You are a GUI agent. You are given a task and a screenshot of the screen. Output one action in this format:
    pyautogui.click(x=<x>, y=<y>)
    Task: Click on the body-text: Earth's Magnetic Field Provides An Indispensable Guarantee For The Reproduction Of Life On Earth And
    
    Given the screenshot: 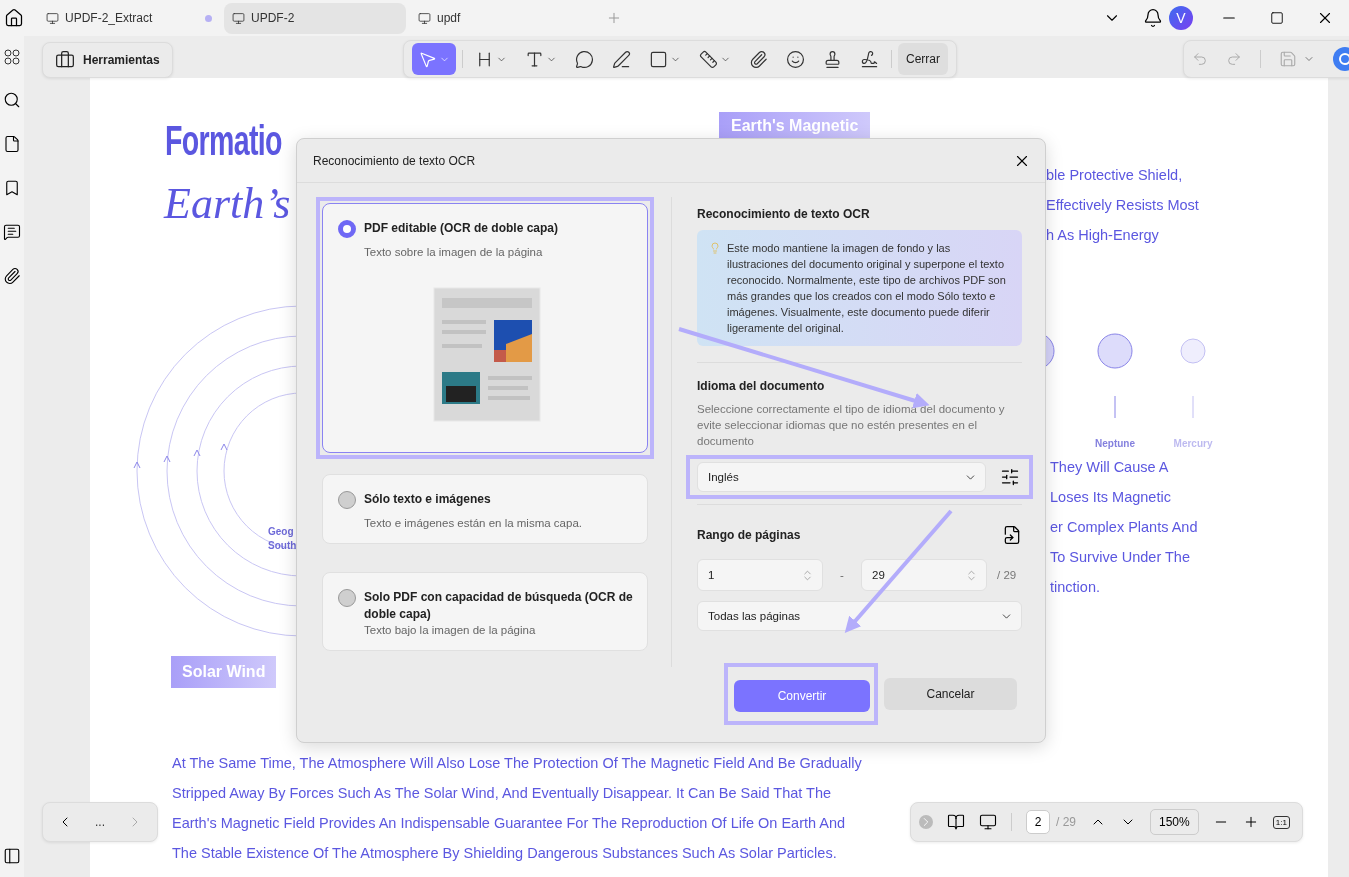 What is the action you would take?
    pyautogui.click(x=509, y=823)
    